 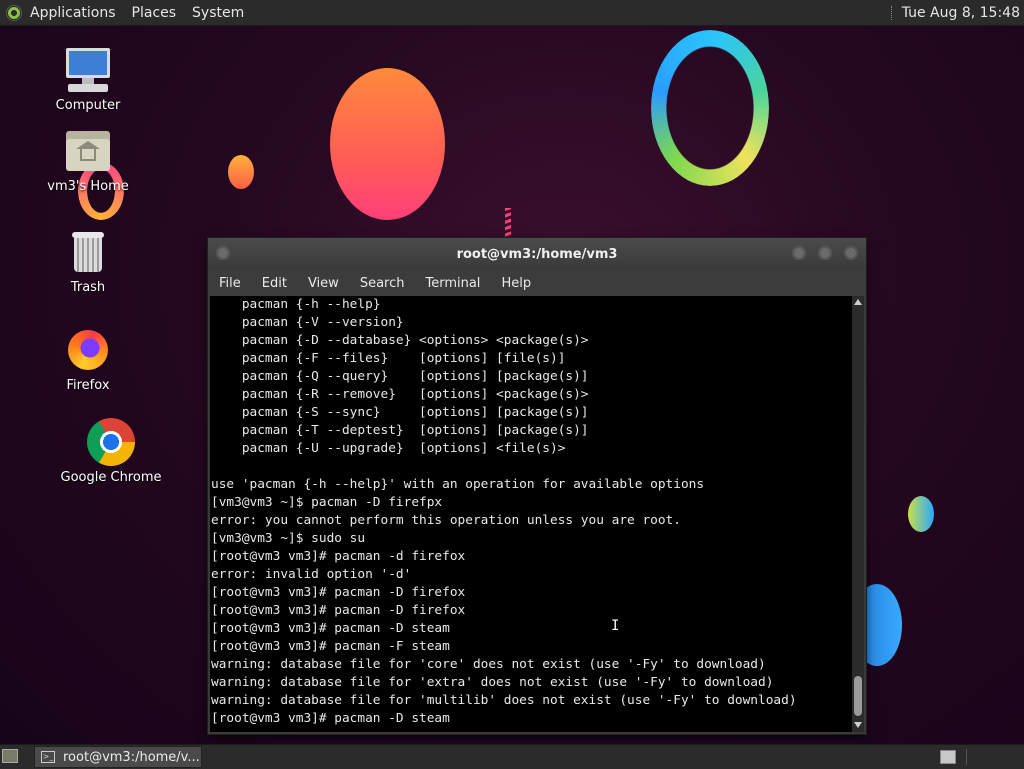 I want to click on wallpaper-dot-shape, so click(x=921, y=514).